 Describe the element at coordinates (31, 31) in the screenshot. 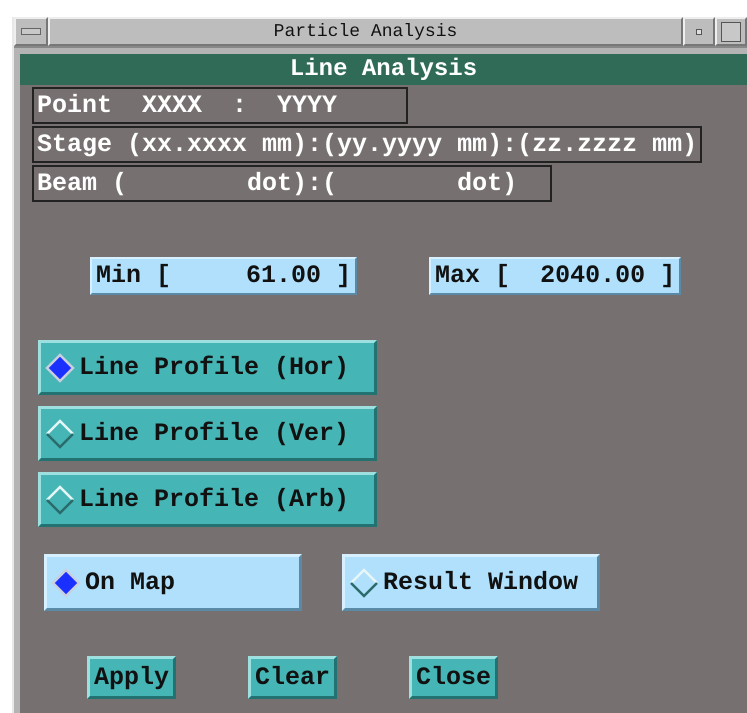

I see `window-menu-icon` at that location.